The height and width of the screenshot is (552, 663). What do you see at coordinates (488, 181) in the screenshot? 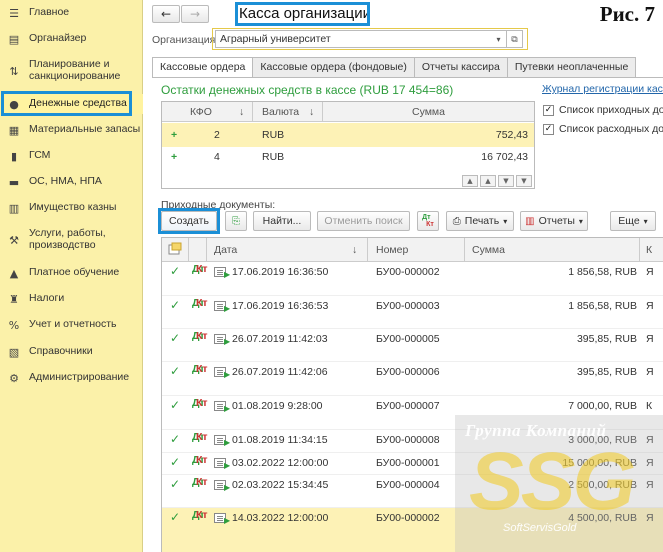
I see `scroll-up-button: ▲` at bounding box center [488, 181].